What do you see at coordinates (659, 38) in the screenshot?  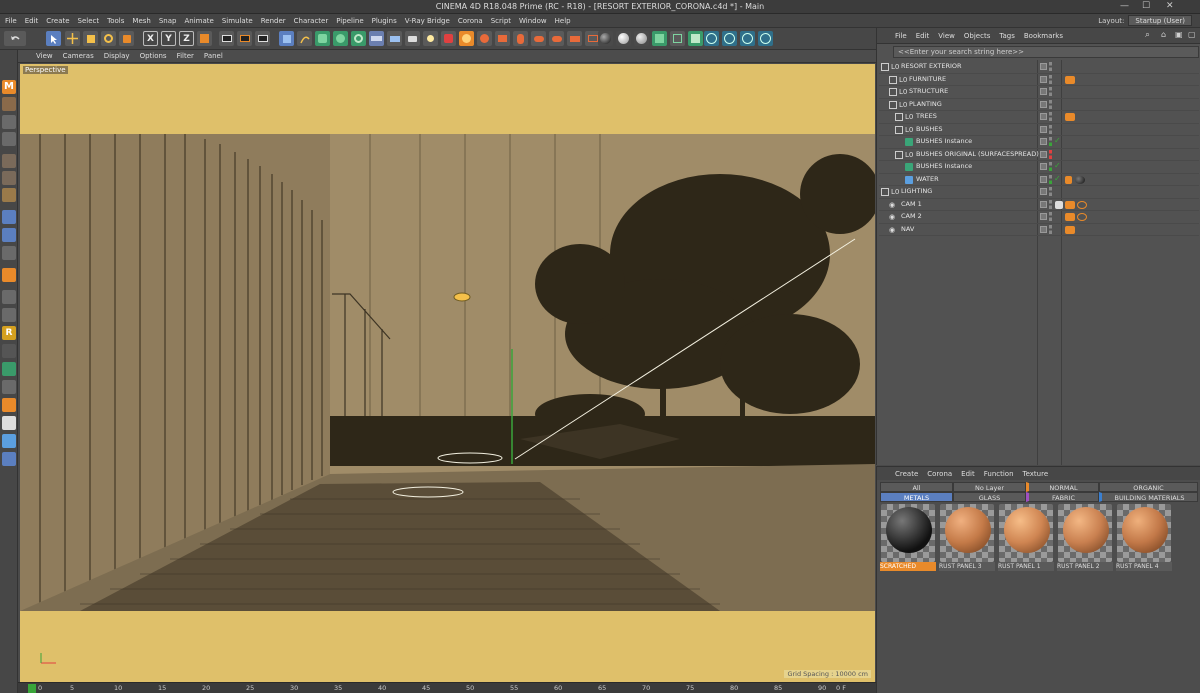 I see `mograph-cloner-icon` at bounding box center [659, 38].